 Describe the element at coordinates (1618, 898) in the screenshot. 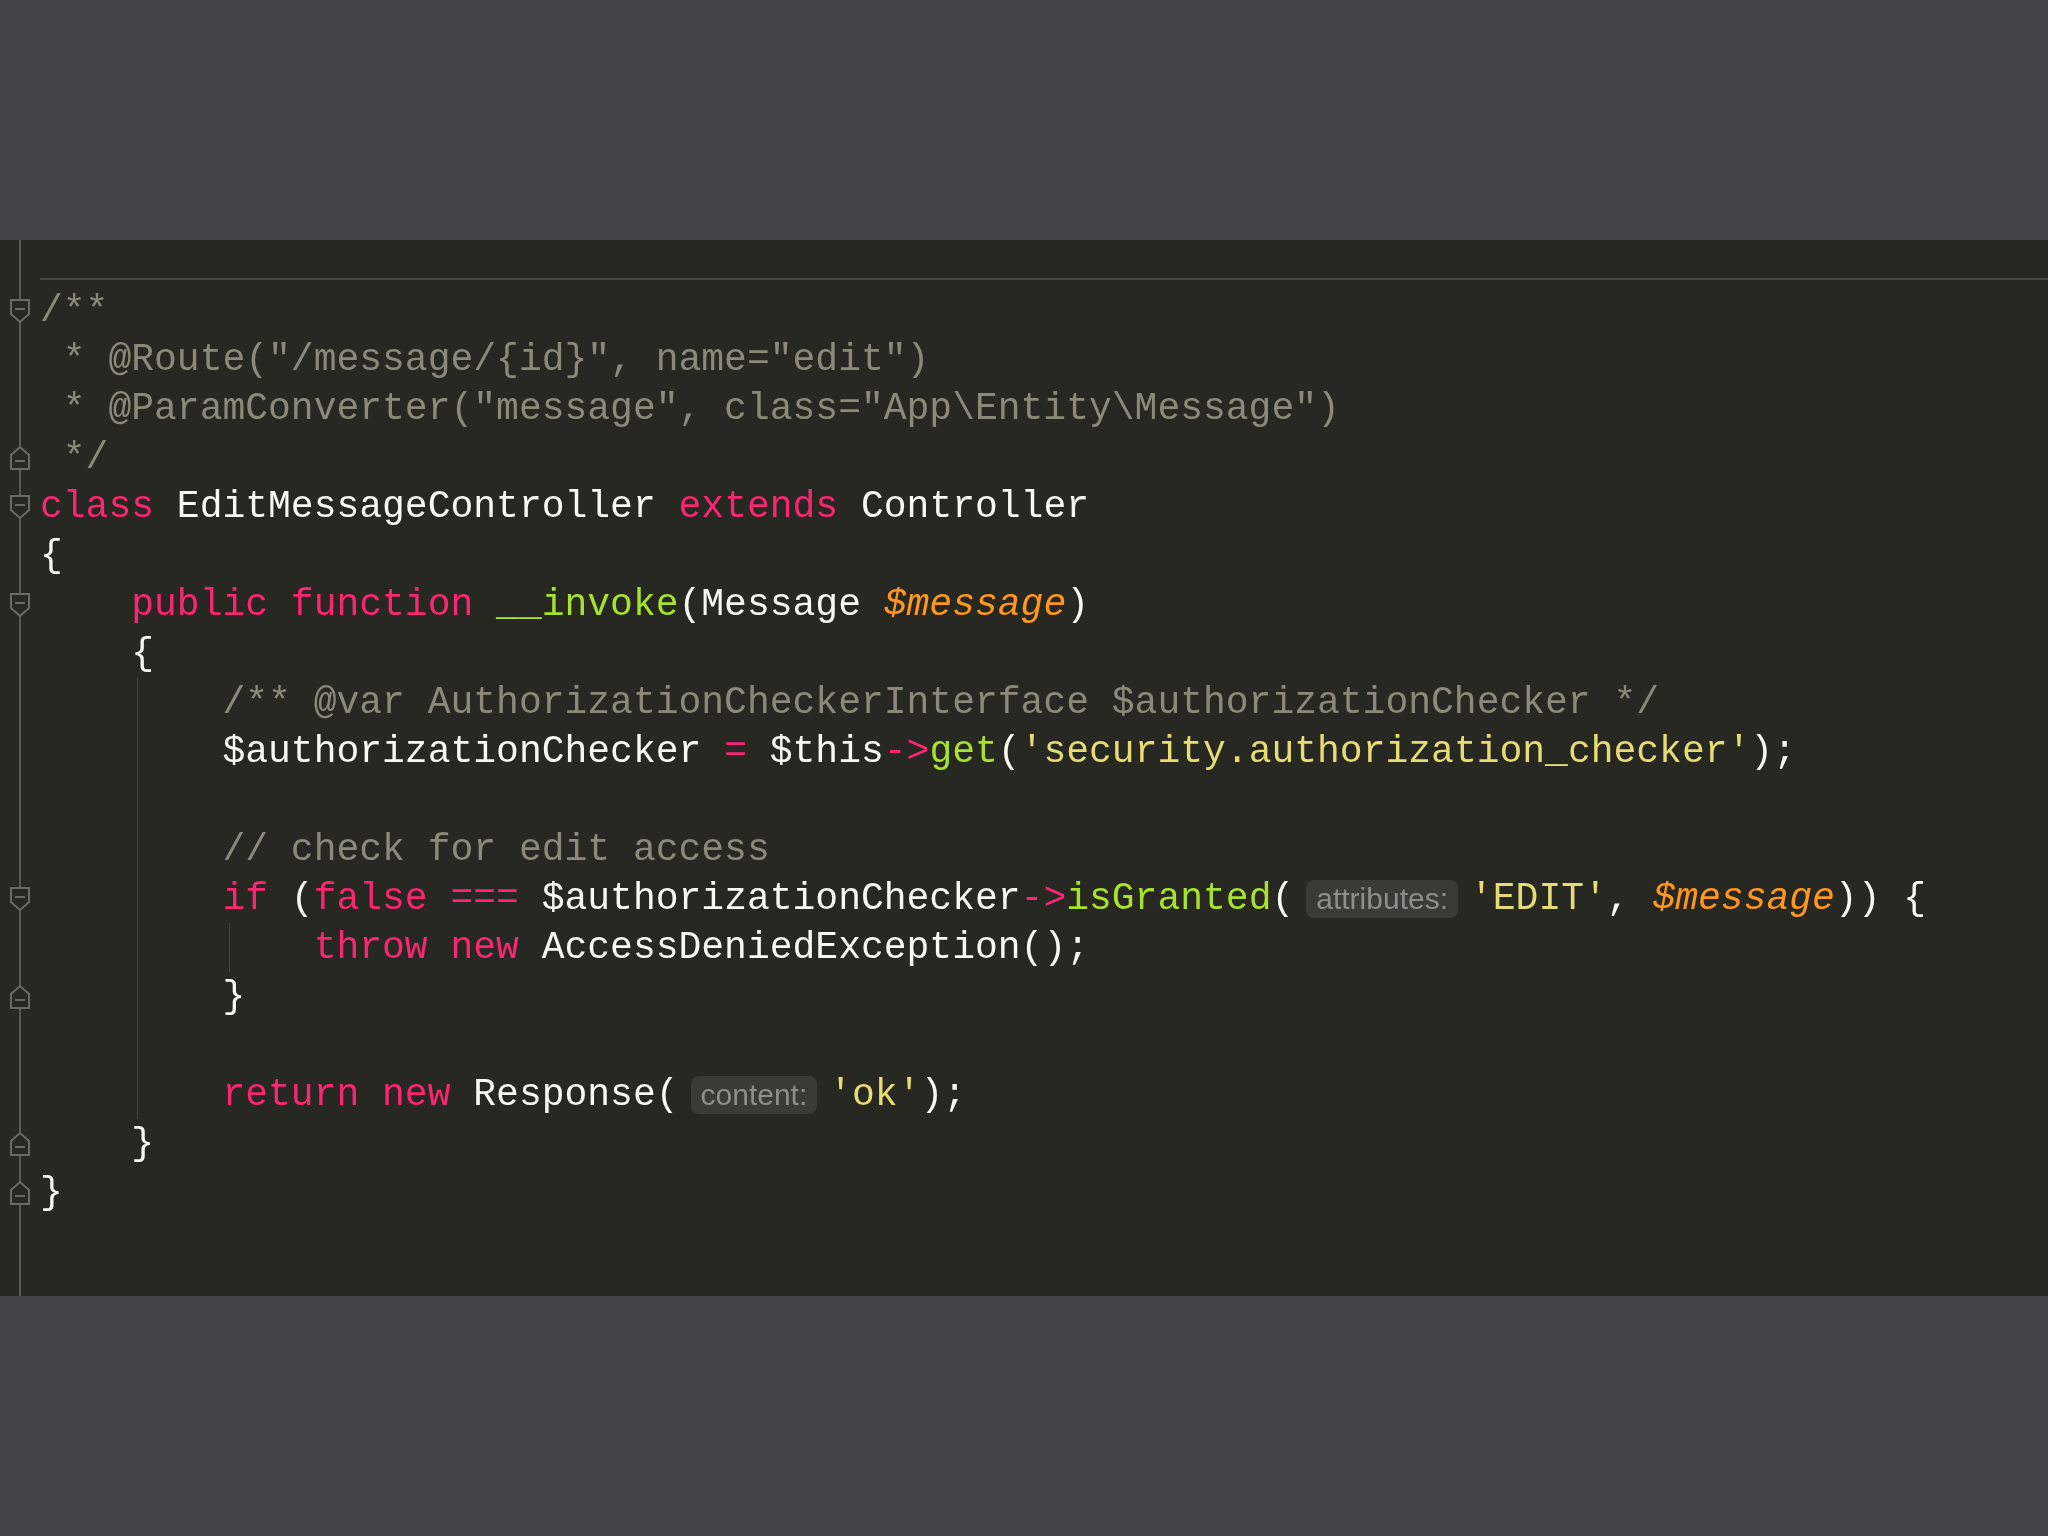

I see `code-text: ,` at that location.